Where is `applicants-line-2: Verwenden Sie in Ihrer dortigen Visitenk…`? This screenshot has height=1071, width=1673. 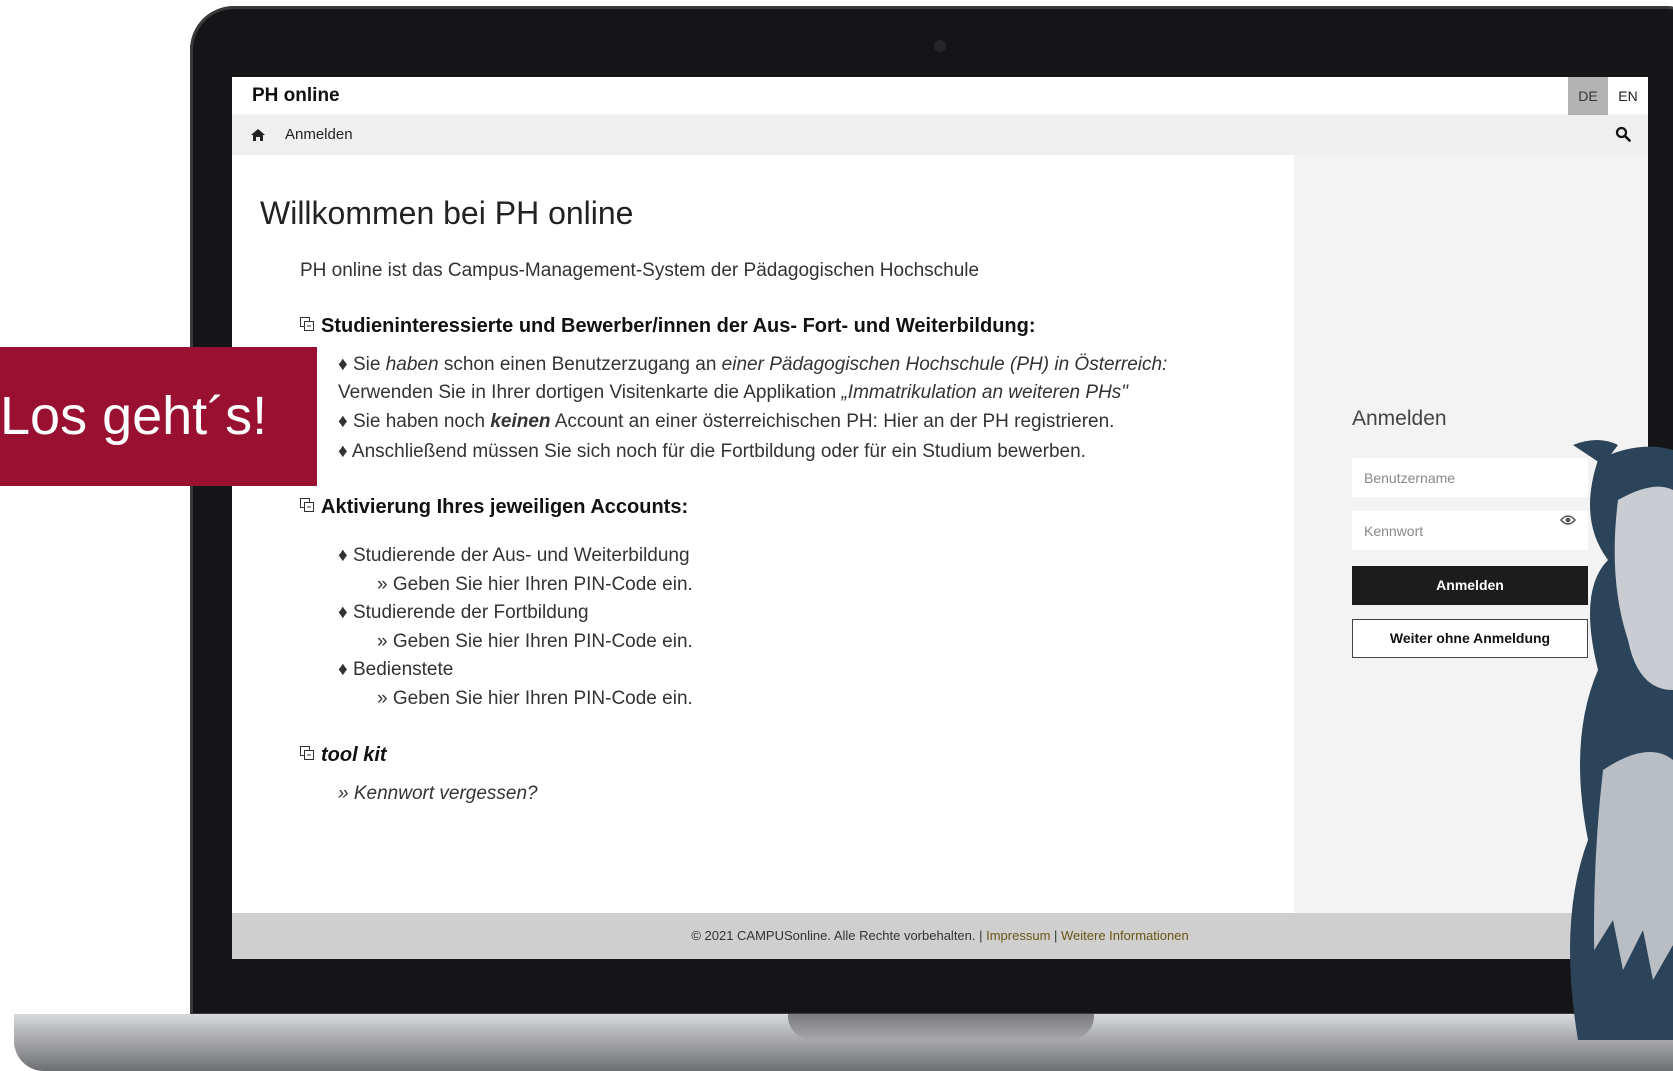 applicants-line-2: Verwenden Sie in Ihrer dortigen Visitenk… is located at coordinates (733, 393).